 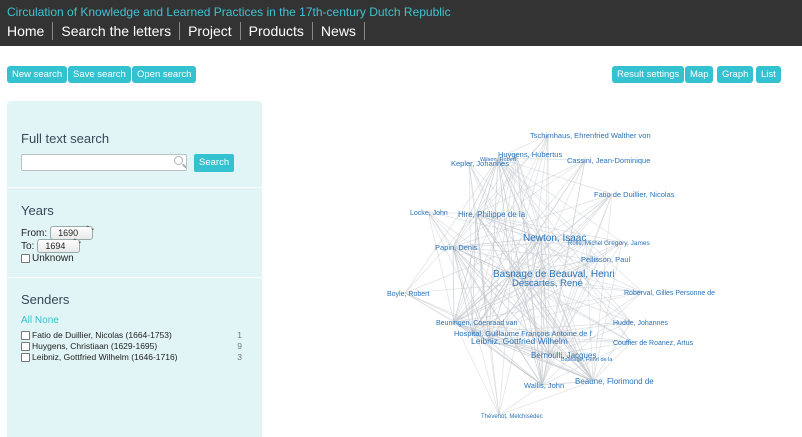 I want to click on result-settings-button: Result settings, so click(x=648, y=74).